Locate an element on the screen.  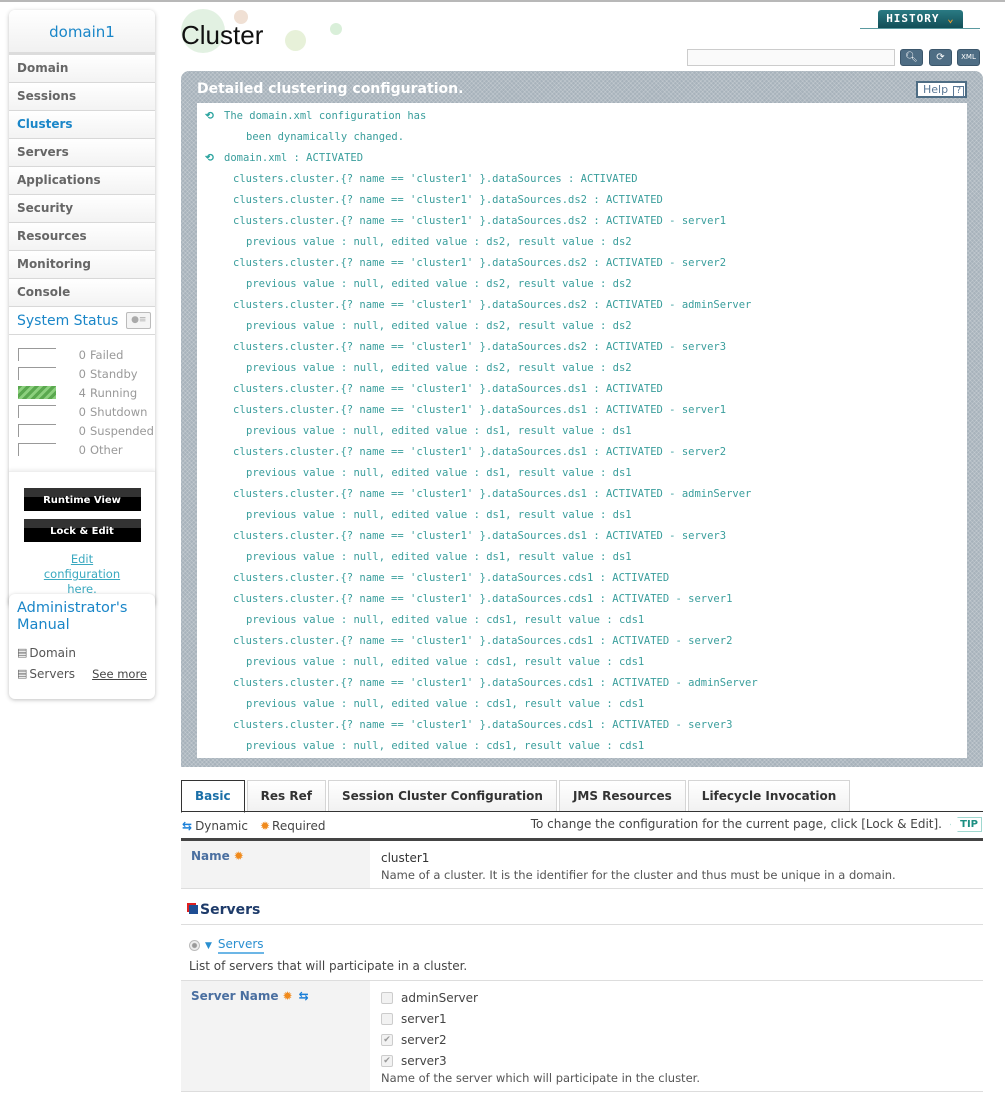
sidebar-item-sessions: Sessions is located at coordinates (82, 97).